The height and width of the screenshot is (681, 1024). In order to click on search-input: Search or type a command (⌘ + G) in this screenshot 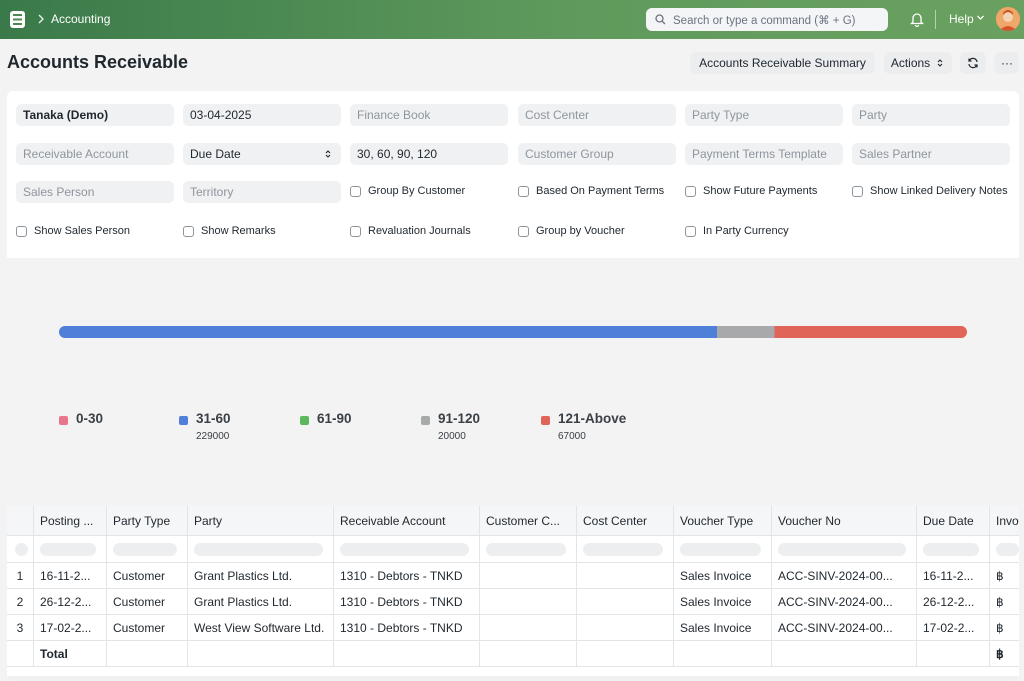, I will do `click(767, 19)`.